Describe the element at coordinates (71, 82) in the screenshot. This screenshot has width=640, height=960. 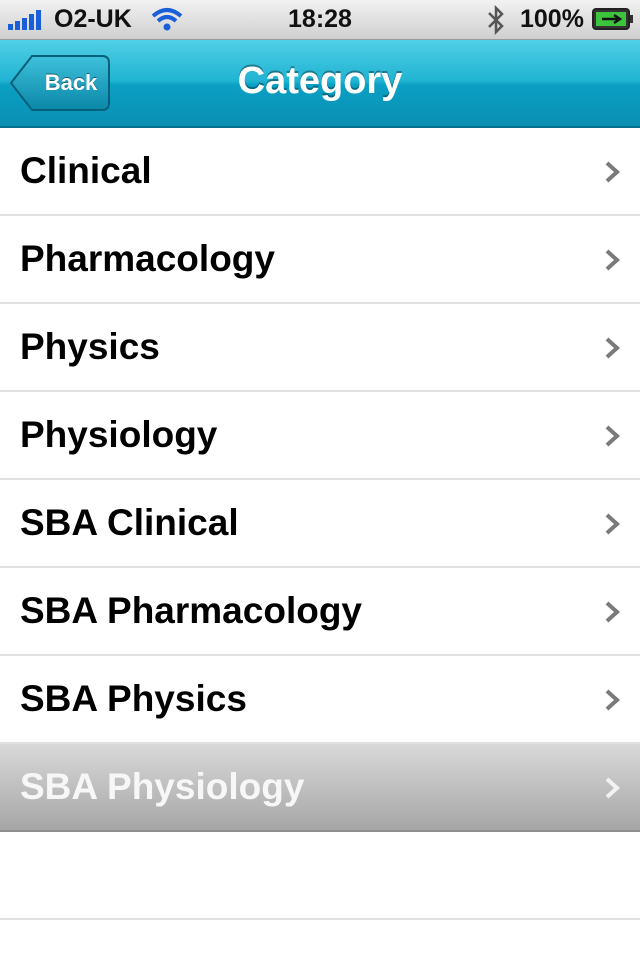
I see `back-button-label: Back` at that location.